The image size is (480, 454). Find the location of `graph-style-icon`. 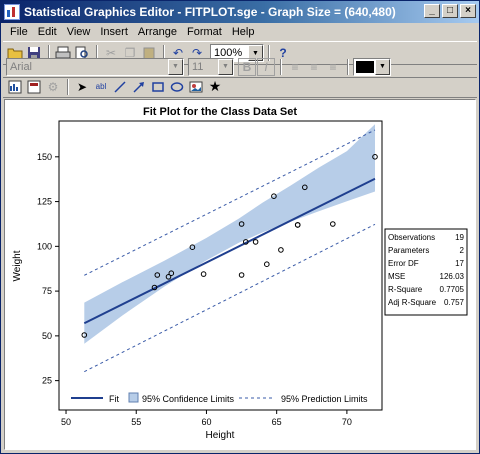

graph-style-icon is located at coordinates (34, 87).